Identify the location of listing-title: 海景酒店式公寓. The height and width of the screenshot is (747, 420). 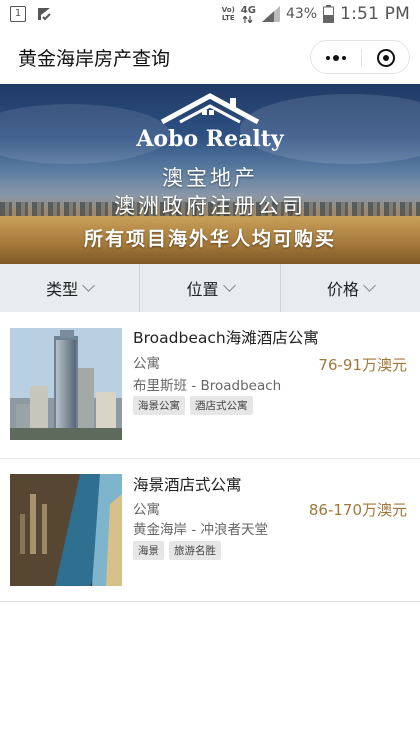
(187, 484).